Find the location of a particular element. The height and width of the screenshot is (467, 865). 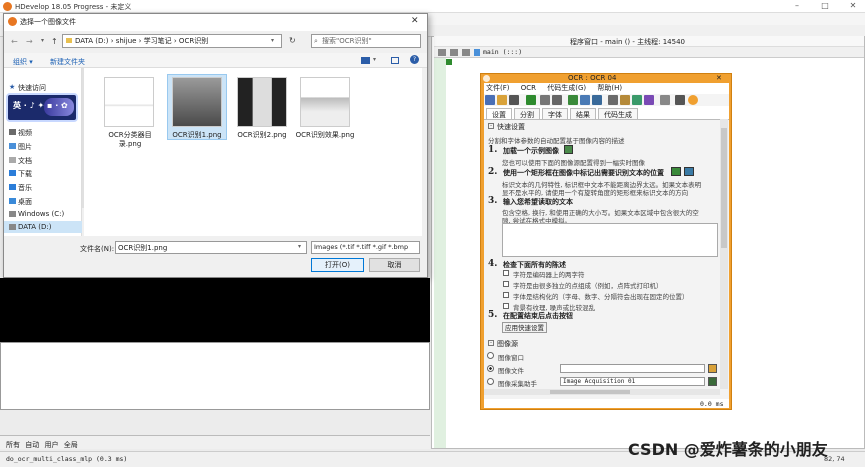

filename-value: OCR识别1.png is located at coordinates (142, 248).